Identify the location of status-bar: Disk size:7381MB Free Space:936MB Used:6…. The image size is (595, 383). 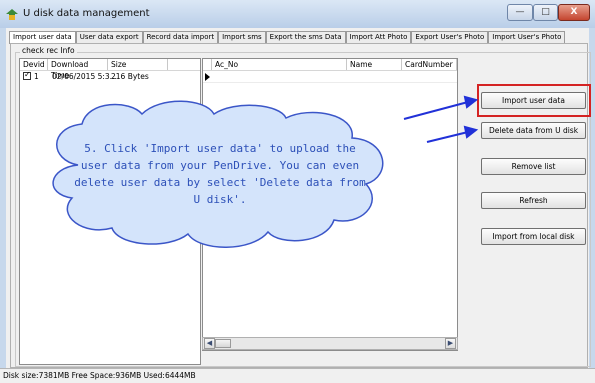
(297, 375).